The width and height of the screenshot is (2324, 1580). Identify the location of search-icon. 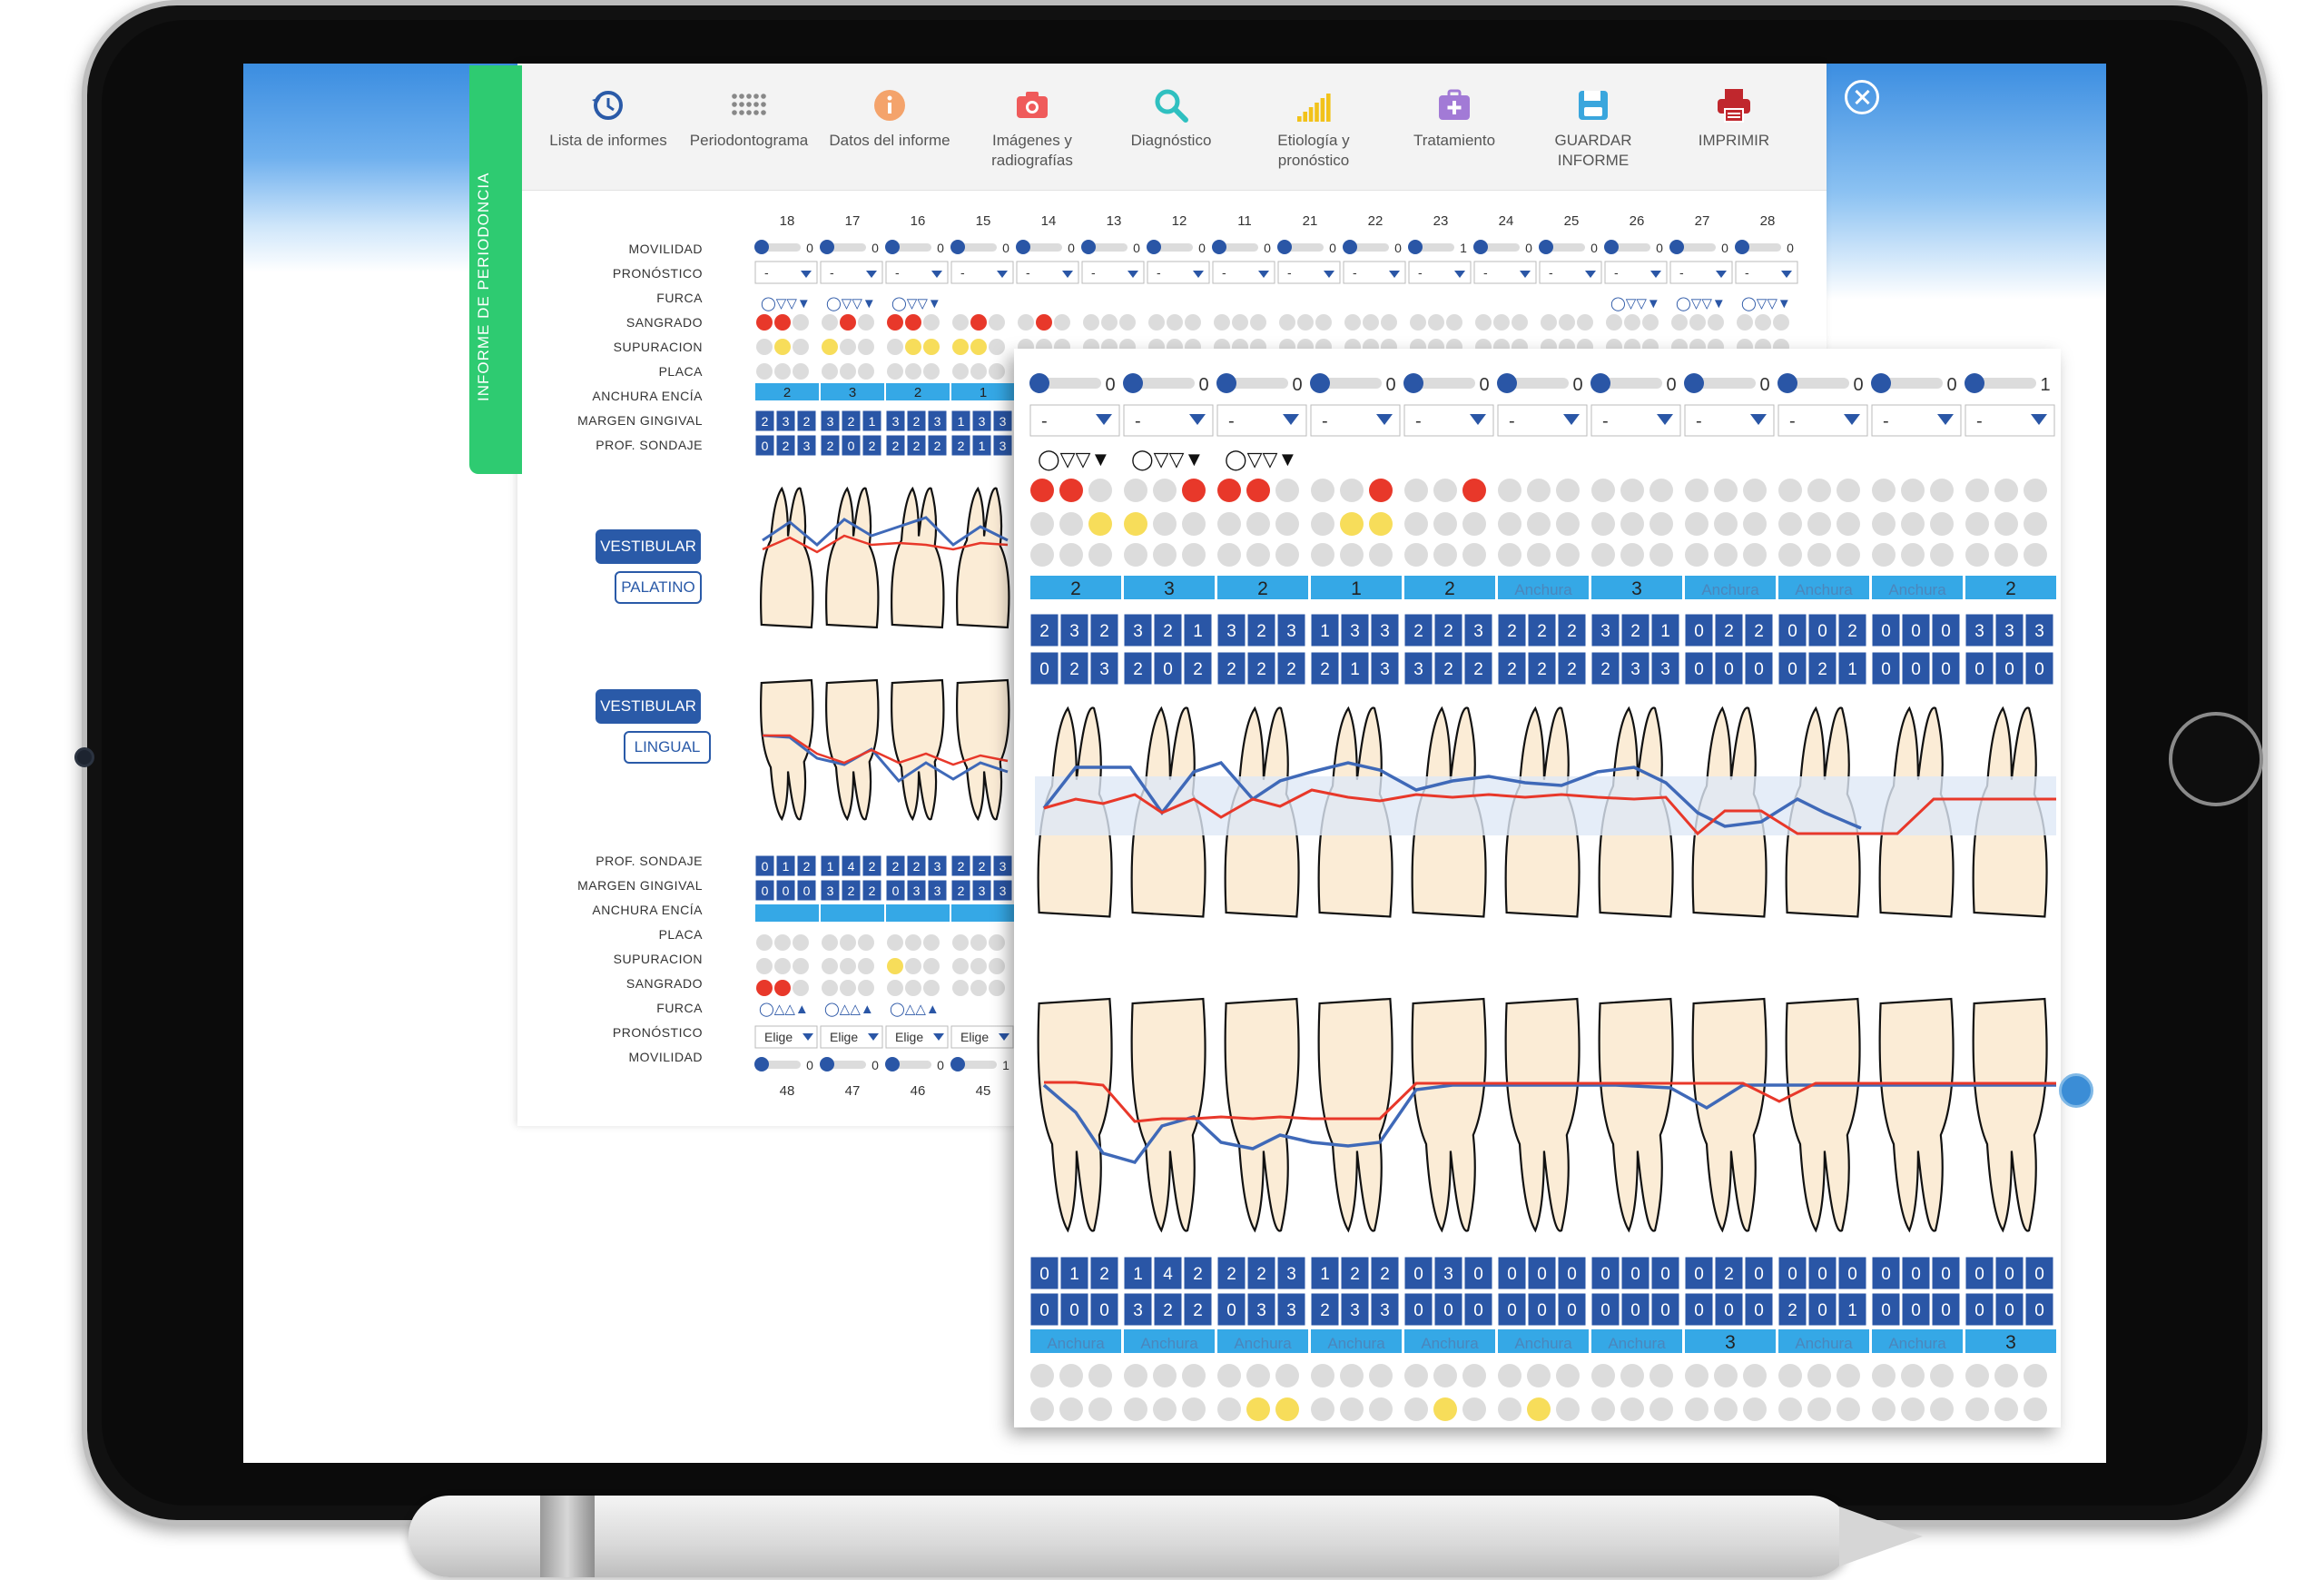
(1171, 106).